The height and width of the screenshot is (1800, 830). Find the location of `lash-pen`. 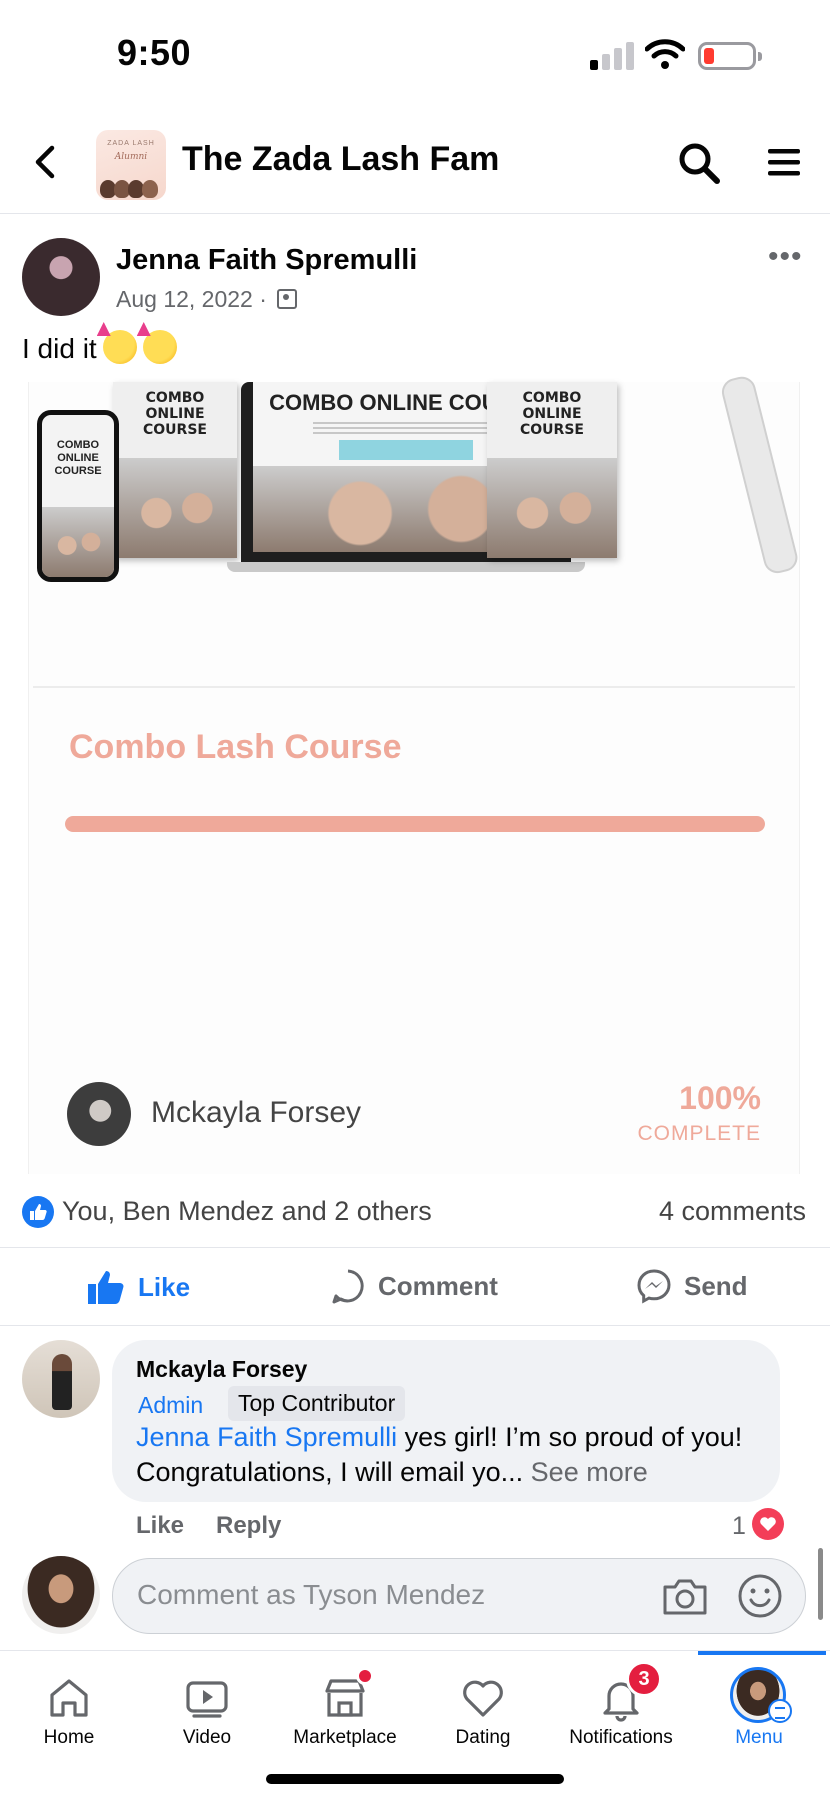

lash-pen is located at coordinates (760, 475).